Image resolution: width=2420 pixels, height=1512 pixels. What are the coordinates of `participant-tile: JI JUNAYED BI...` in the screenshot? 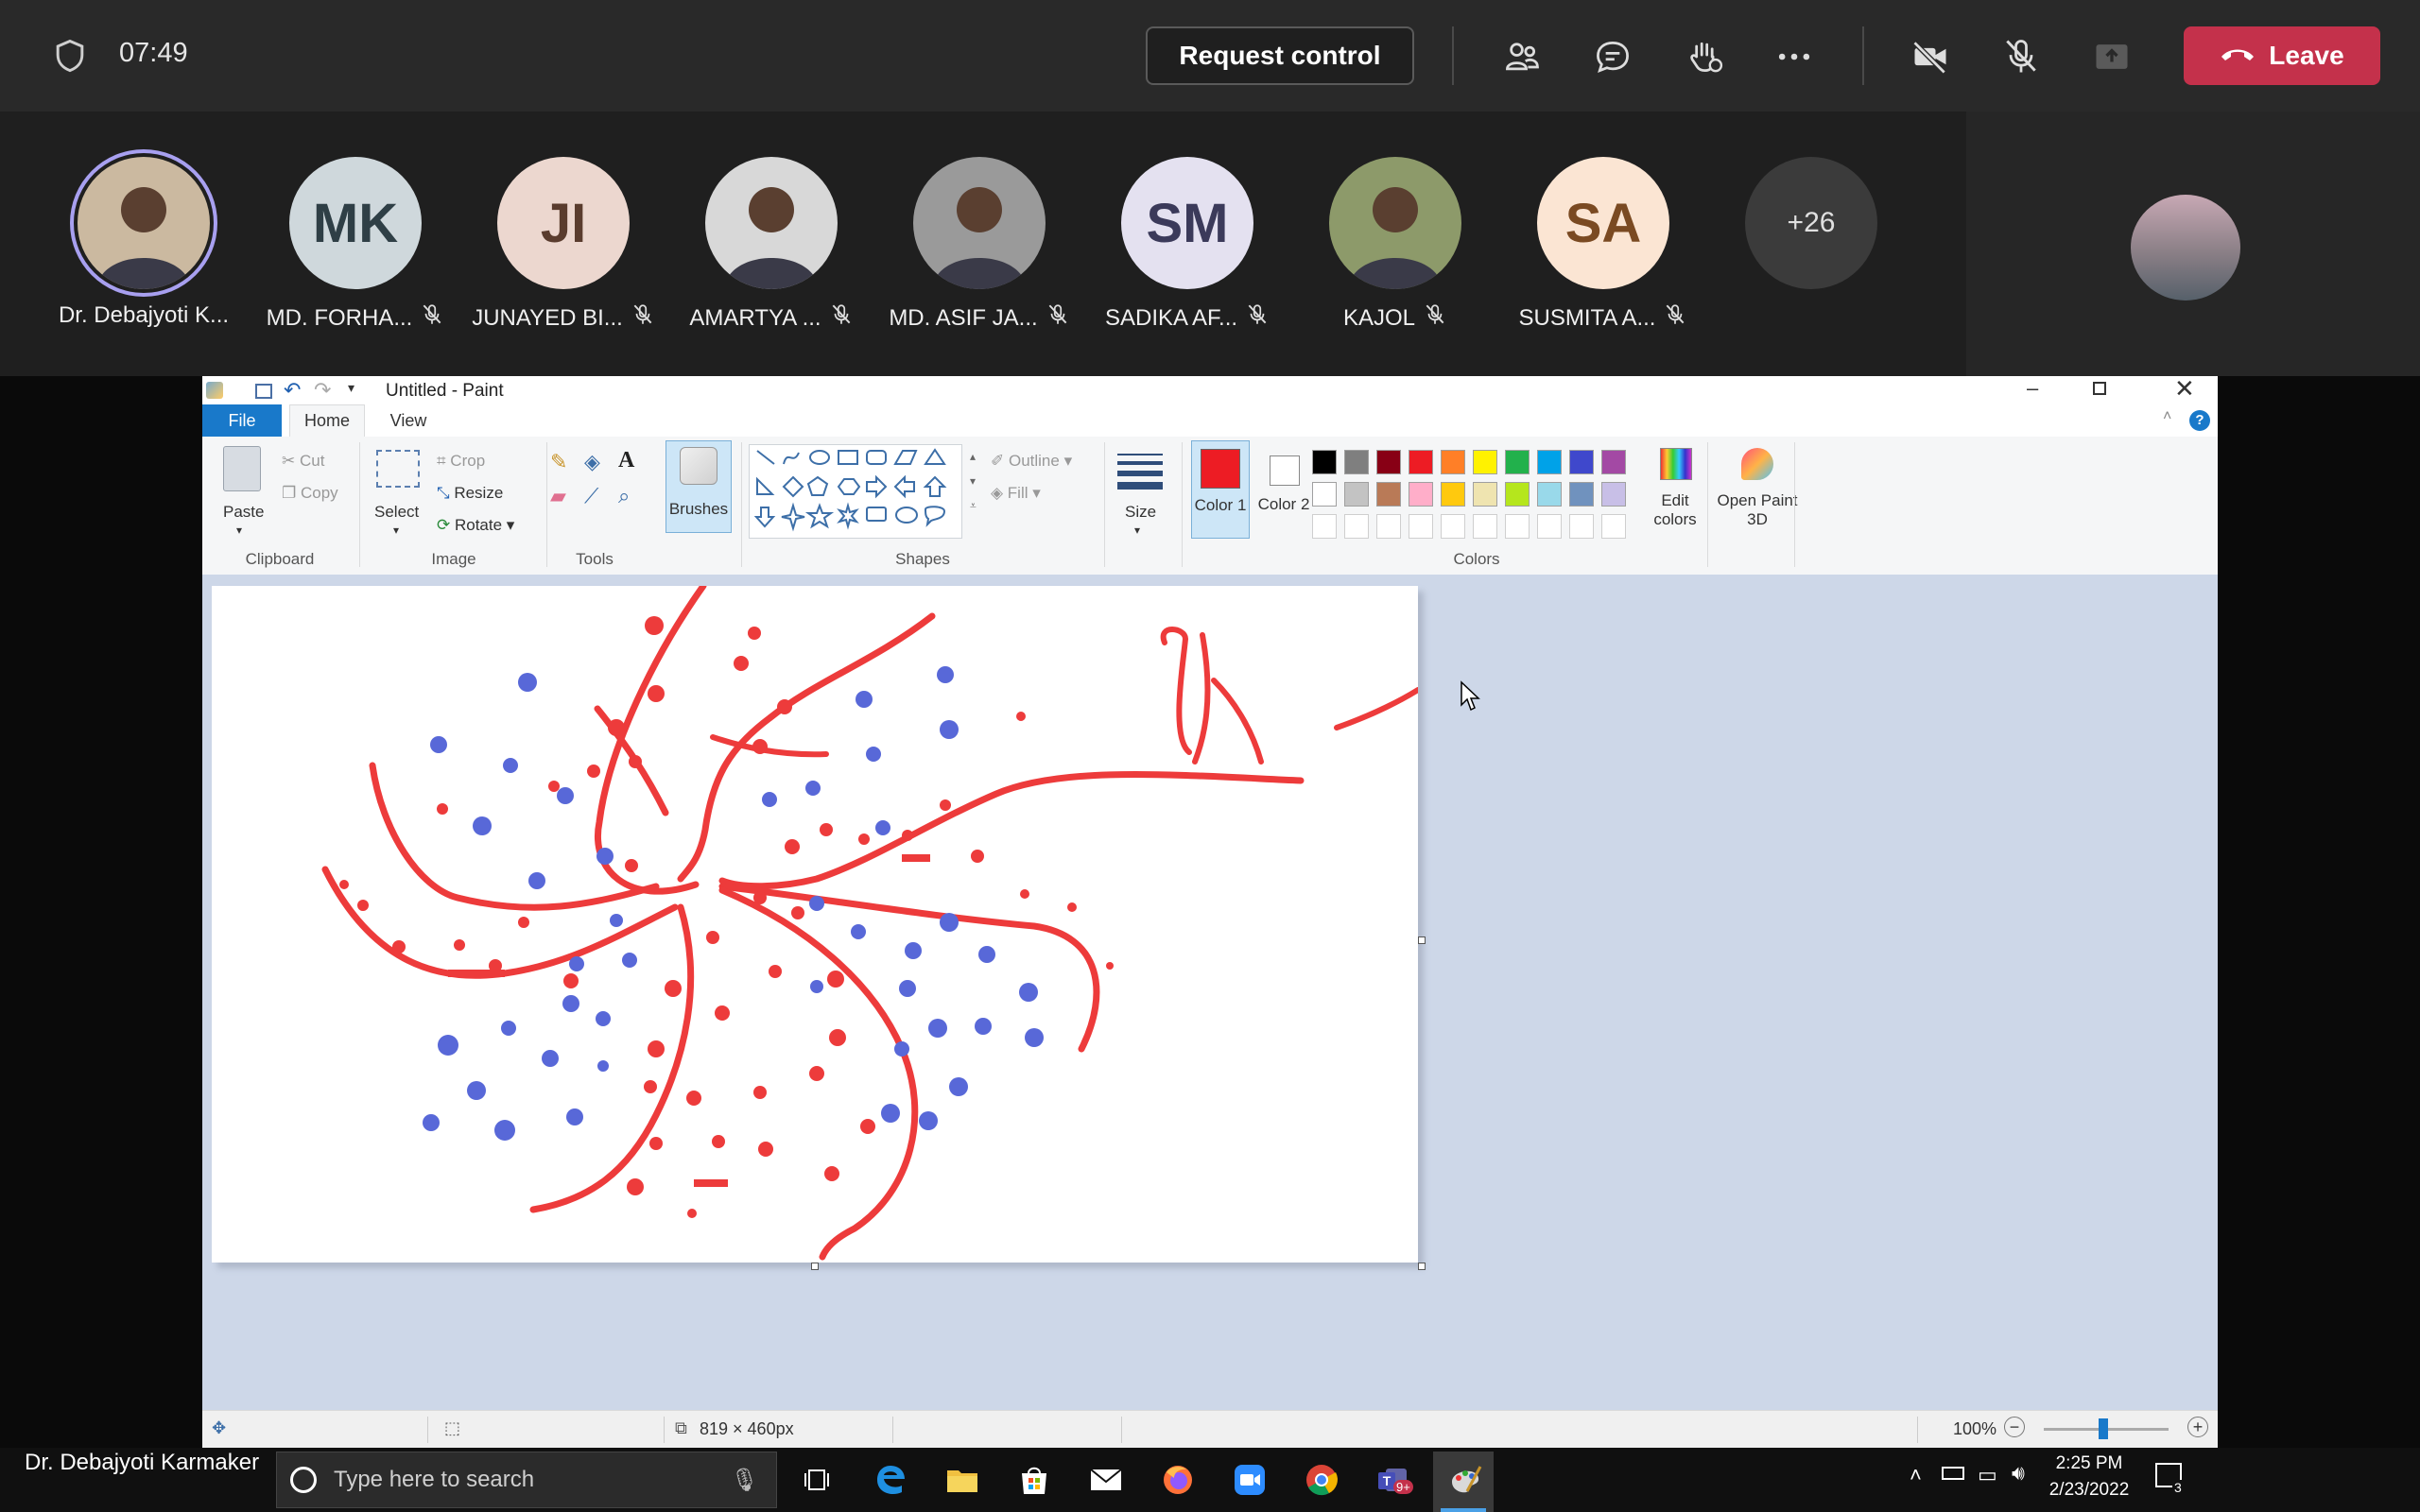 It's located at (563, 250).